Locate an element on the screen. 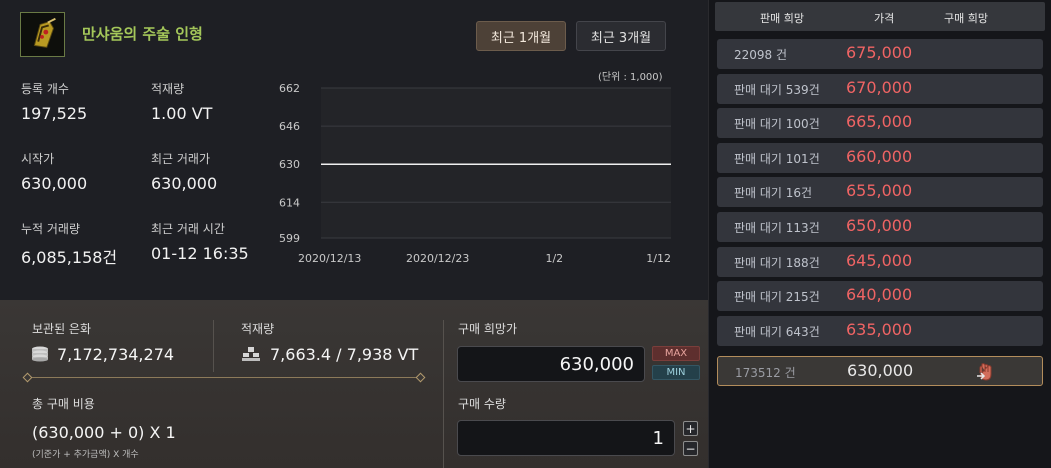 The width and height of the screenshot is (1051, 468). total-cost-formula-note: (기준가 + 추가금액) X 개수 is located at coordinates (85, 455).